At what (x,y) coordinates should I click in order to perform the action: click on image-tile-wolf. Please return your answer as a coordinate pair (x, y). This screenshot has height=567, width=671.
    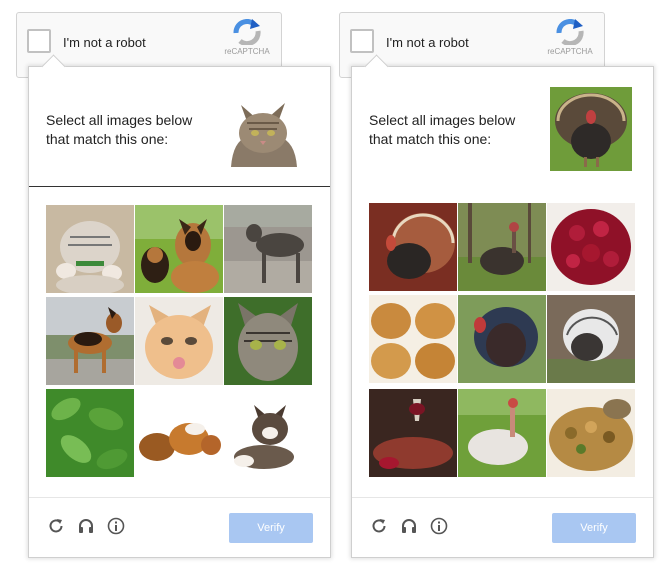
    Looking at the image, I should click on (268, 249).